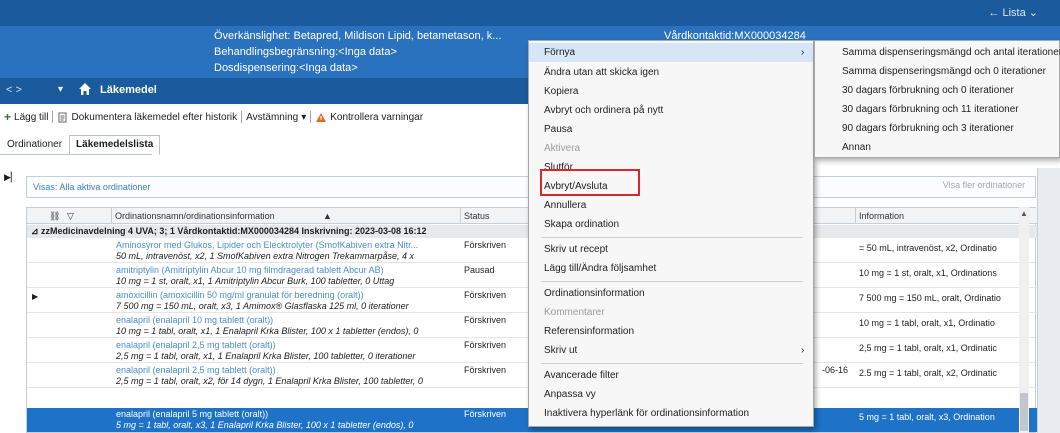 The width and height of the screenshot is (1060, 433). What do you see at coordinates (147, 117) in the screenshot?
I see `document-history-button: Dokumentera läkemedel efter historik` at bounding box center [147, 117].